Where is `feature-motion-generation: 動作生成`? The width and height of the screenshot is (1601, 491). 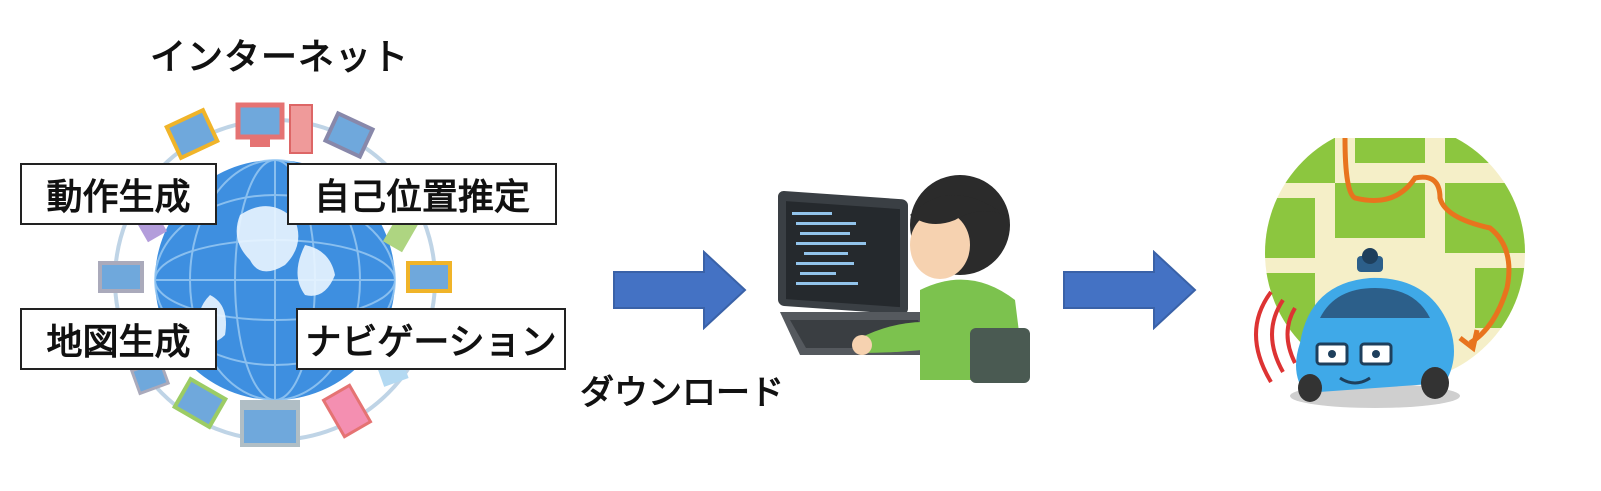
feature-motion-generation: 動作生成 is located at coordinates (118, 194).